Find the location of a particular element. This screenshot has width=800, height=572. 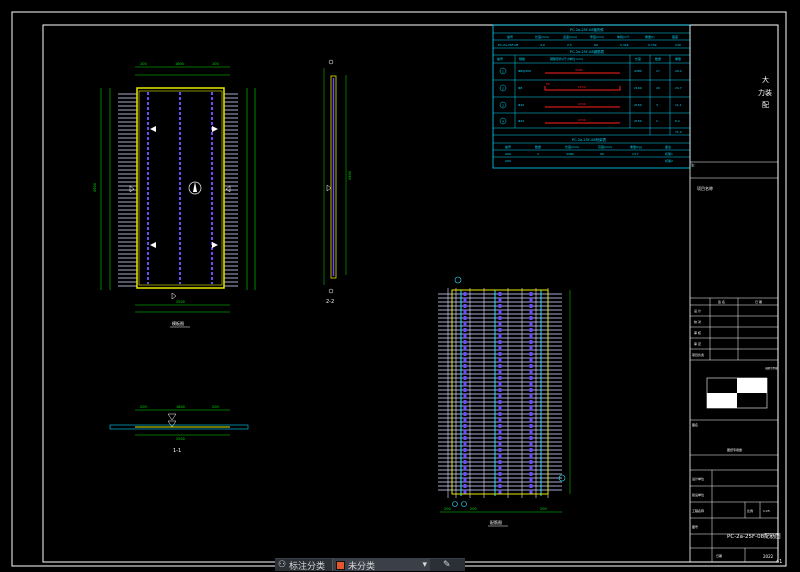

svg-text: 24.7 is located at coordinates (678, 88).